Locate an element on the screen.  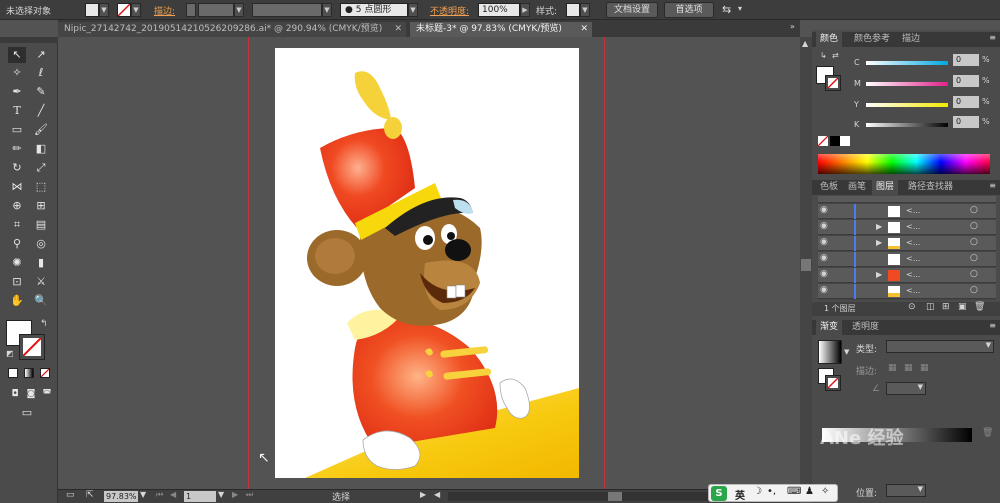
channel-c-slider is located at coordinates (907, 63).